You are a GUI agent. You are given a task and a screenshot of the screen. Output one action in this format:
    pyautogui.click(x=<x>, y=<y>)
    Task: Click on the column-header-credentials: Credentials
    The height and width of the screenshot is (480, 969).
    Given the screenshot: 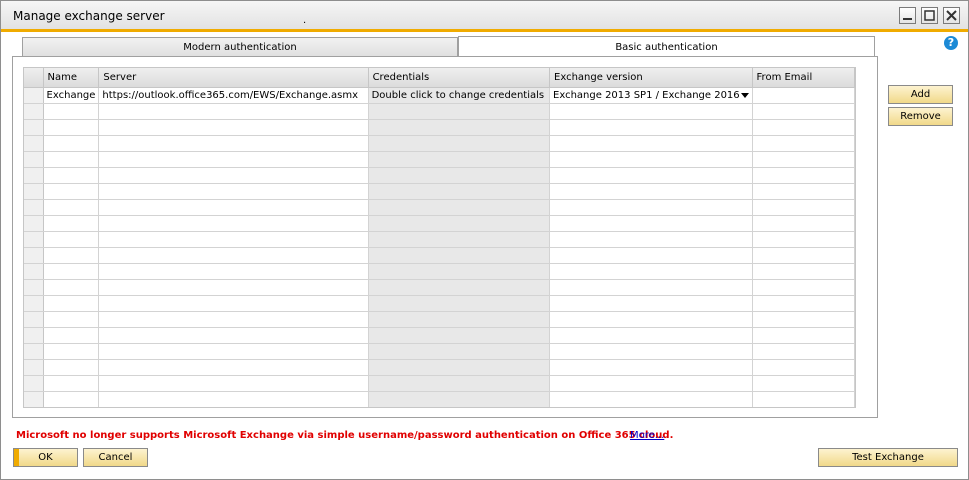 What is the action you would take?
    pyautogui.click(x=459, y=78)
    